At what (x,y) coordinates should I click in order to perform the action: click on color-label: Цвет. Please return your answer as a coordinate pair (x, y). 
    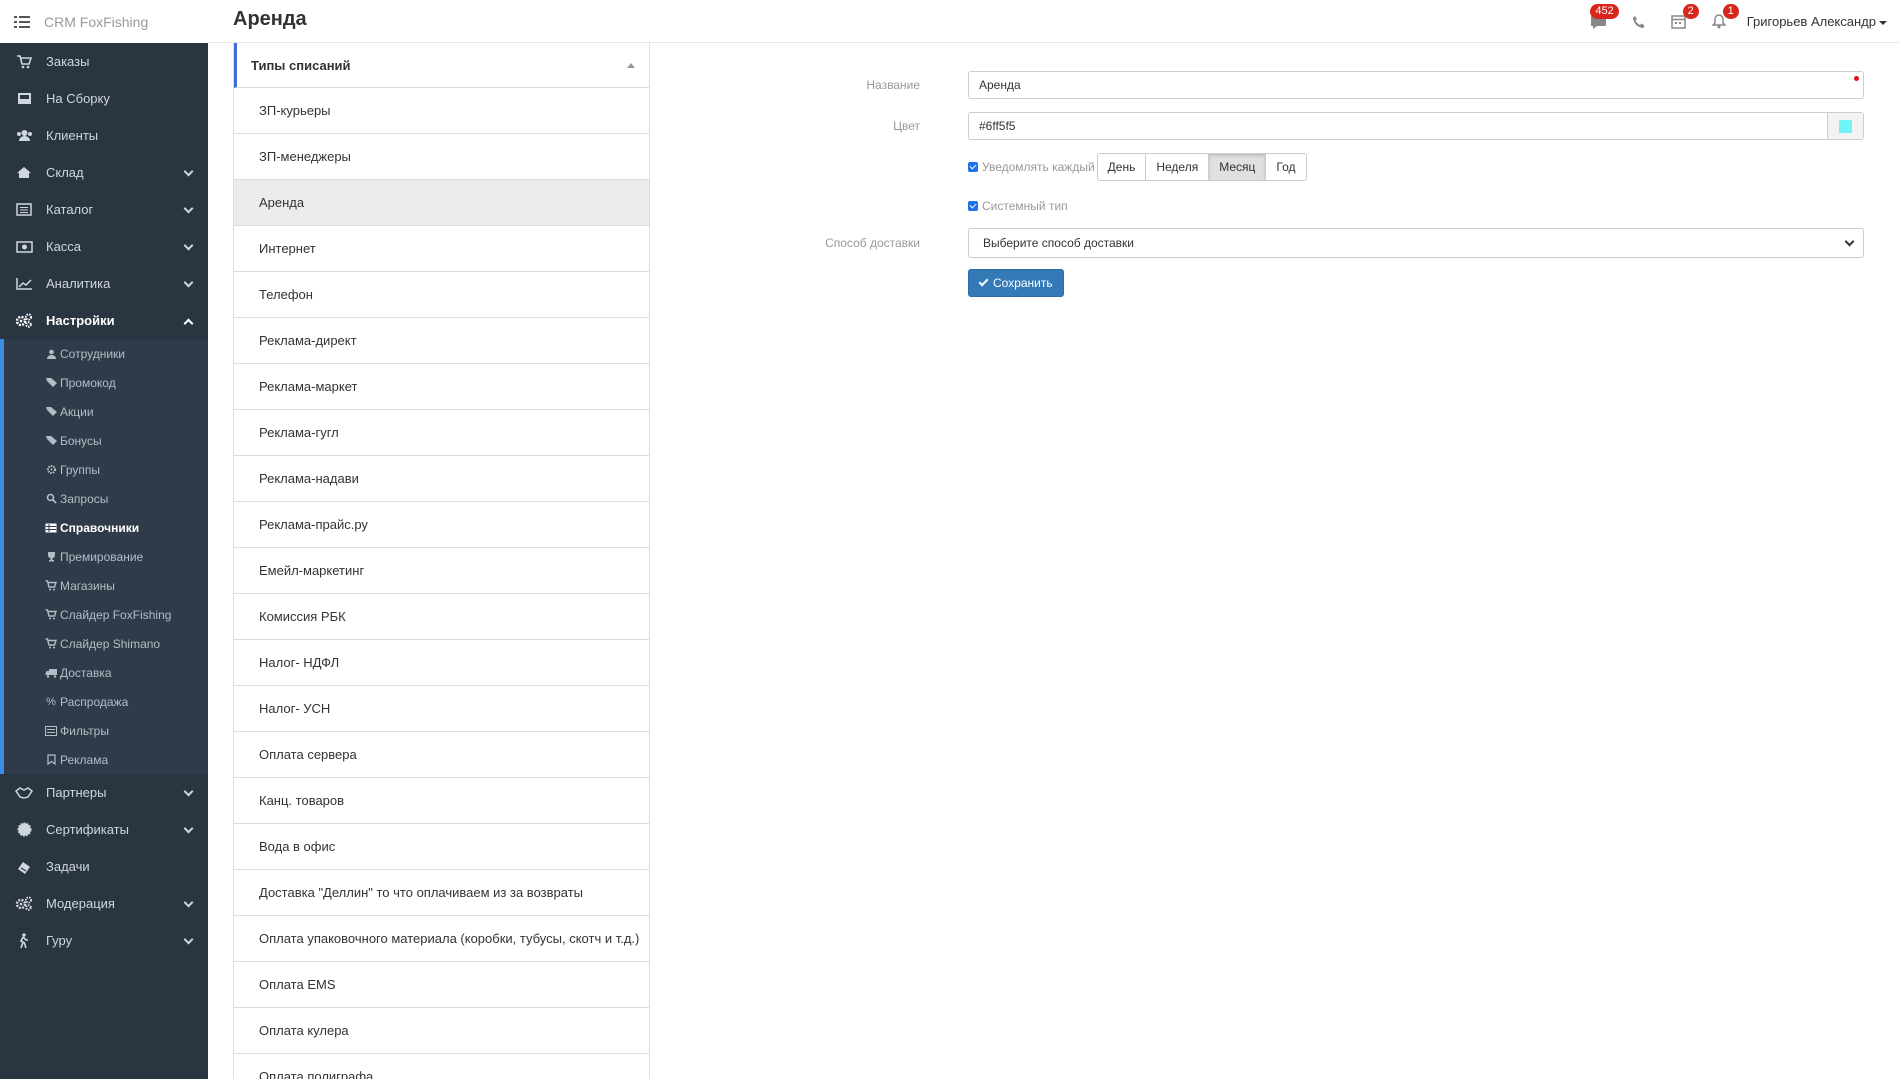
    Looking at the image, I should click on (906, 126).